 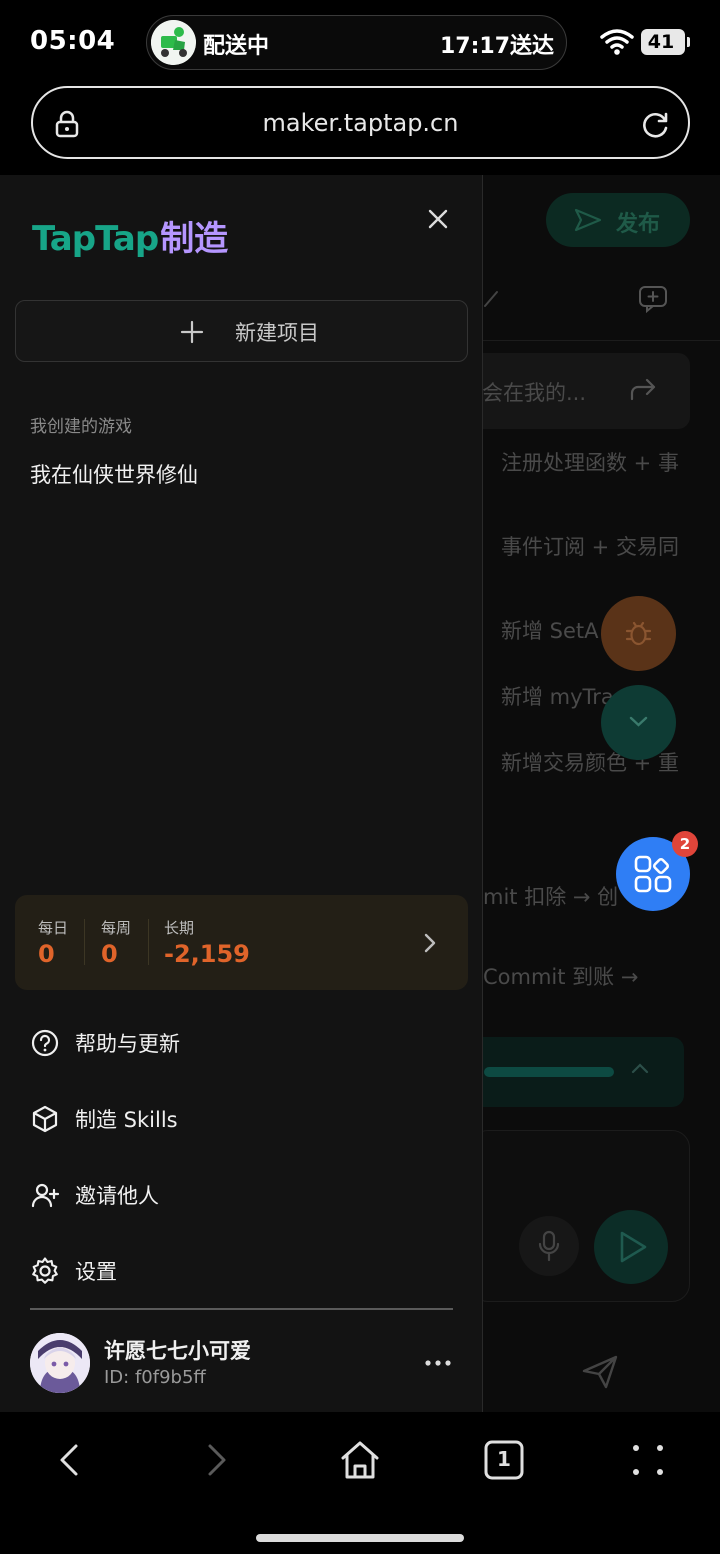 I want to click on home-indicator, so click(x=360, y=1538).